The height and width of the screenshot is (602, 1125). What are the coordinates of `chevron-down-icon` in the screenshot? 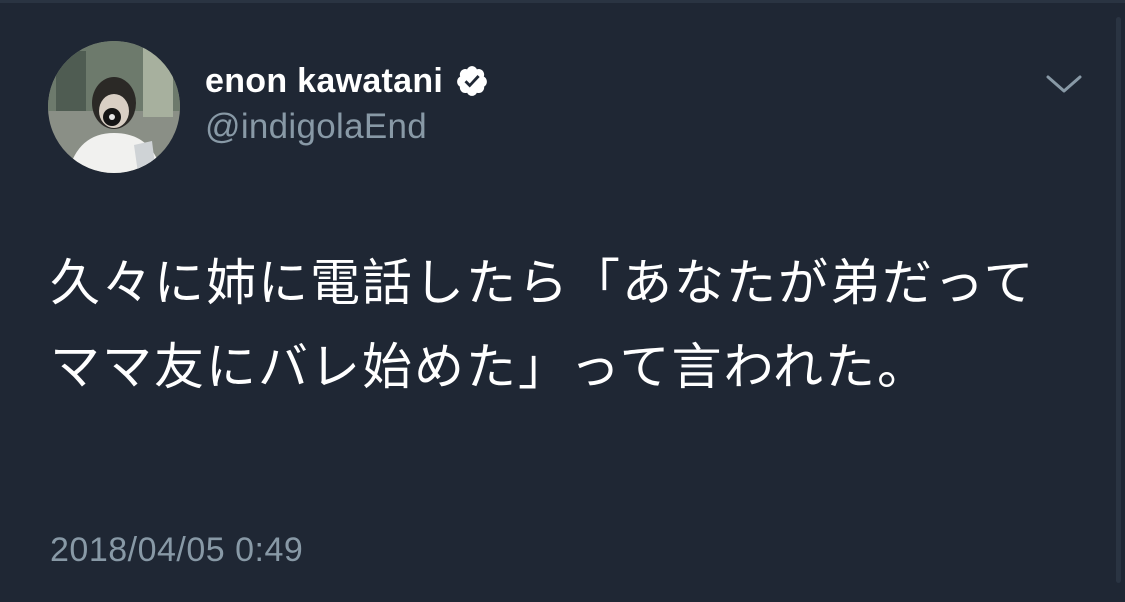 It's located at (1064, 84).